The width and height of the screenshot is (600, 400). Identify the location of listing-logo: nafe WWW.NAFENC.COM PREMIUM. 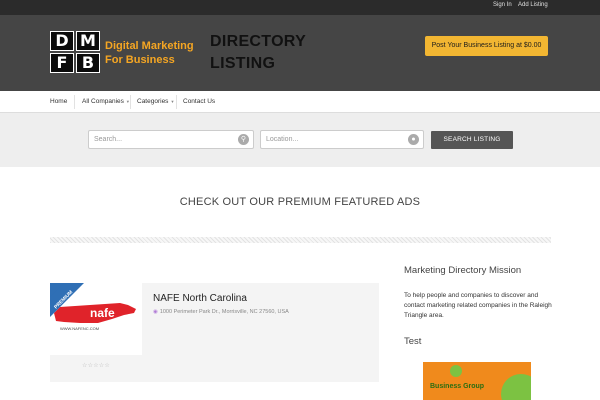
(96, 319).